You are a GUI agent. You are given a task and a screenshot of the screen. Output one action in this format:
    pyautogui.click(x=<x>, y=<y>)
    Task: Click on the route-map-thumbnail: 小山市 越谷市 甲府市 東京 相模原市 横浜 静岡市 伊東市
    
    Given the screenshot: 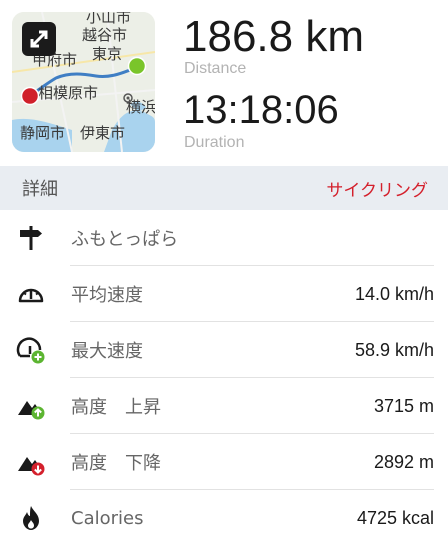 What is the action you would take?
    pyautogui.click(x=83, y=82)
    